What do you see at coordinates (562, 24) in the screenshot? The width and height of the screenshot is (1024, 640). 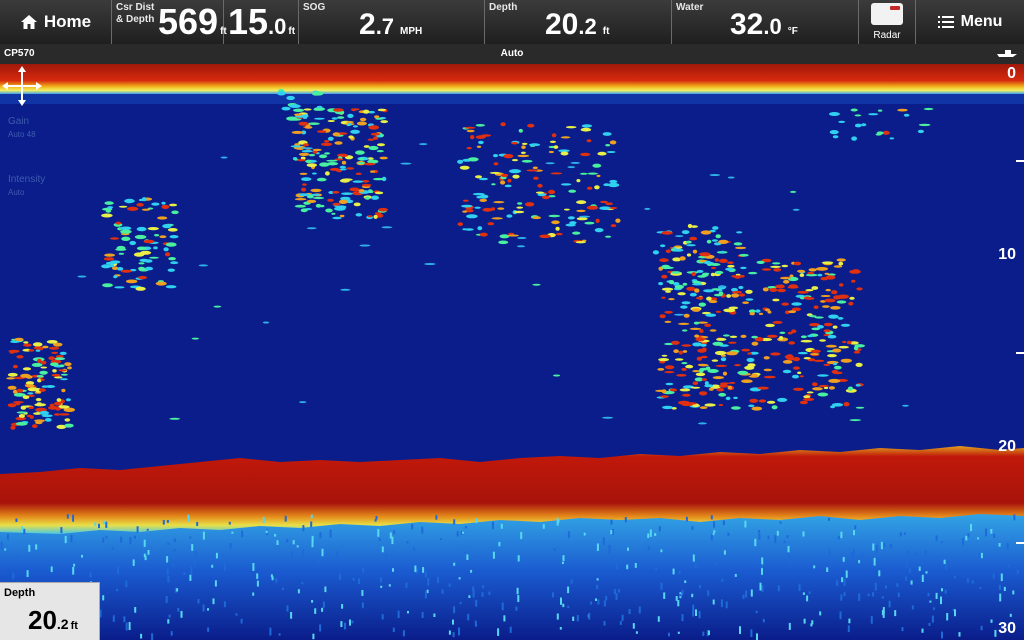 I see `depth-int: 20` at bounding box center [562, 24].